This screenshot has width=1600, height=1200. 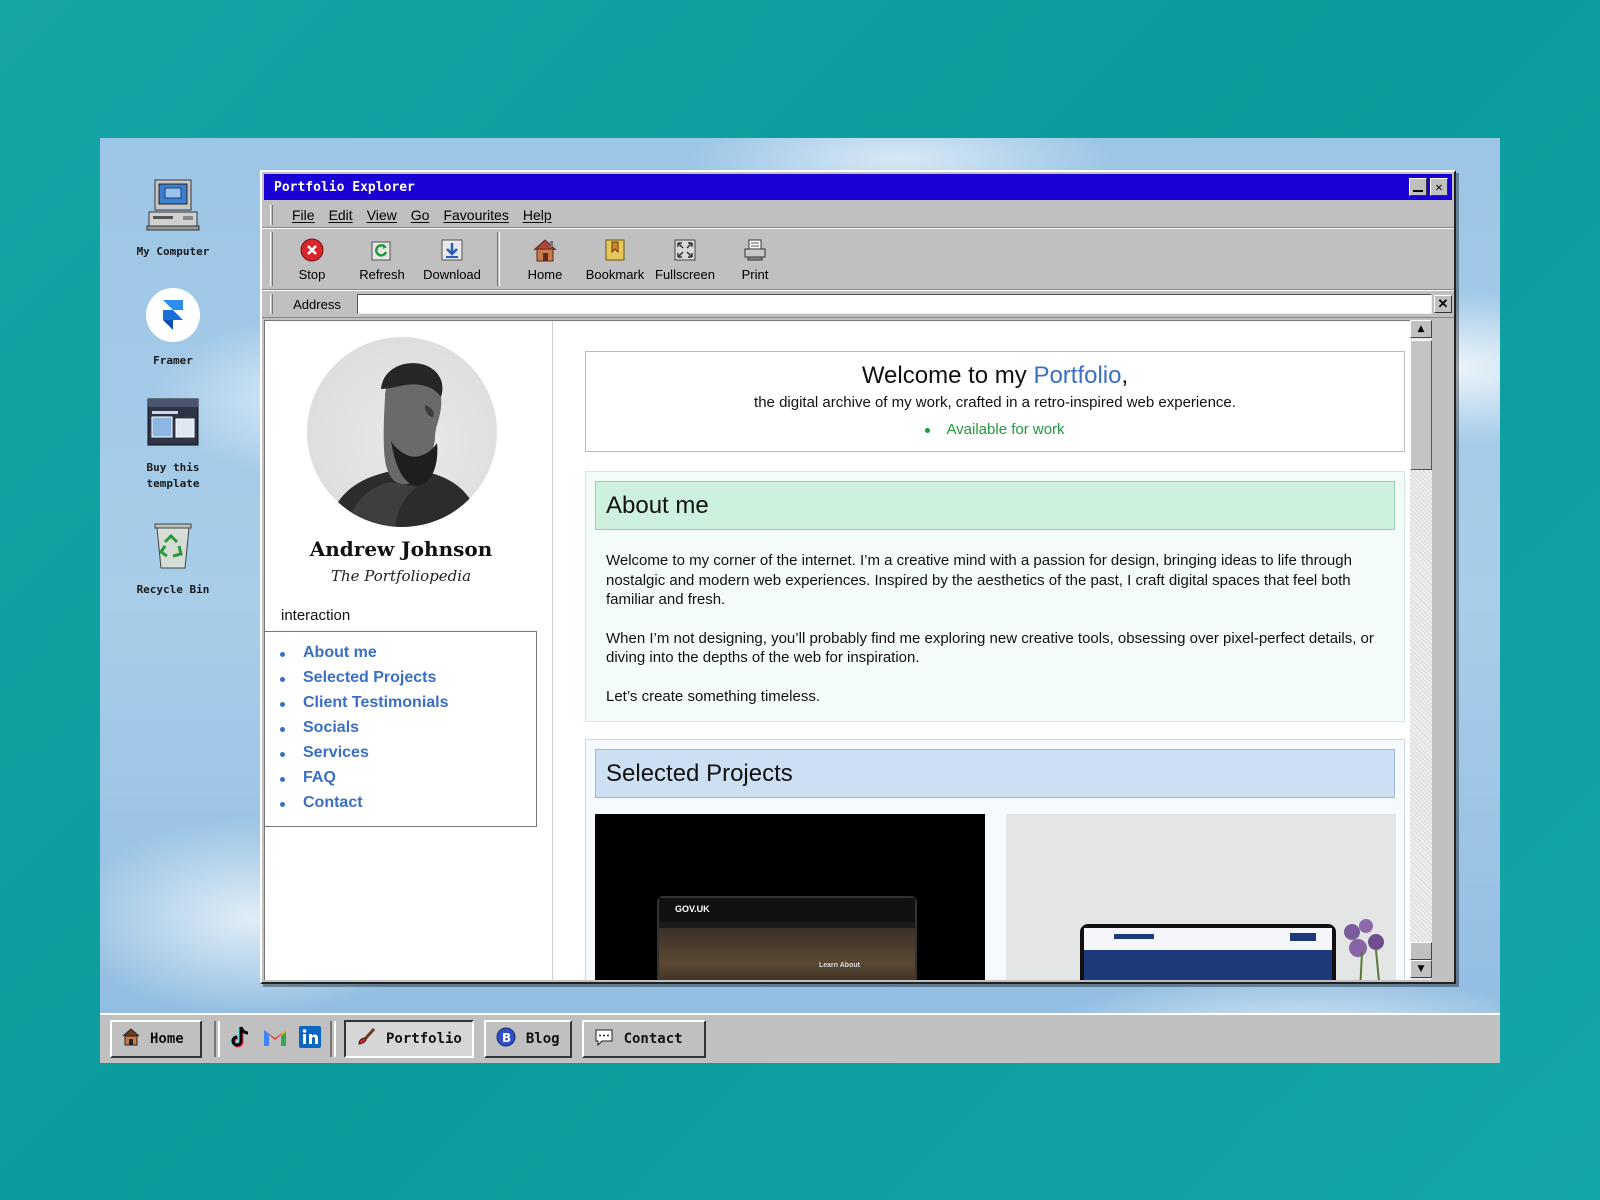 What do you see at coordinates (408, 756) in the screenshot?
I see `nav-link-services: Services` at bounding box center [408, 756].